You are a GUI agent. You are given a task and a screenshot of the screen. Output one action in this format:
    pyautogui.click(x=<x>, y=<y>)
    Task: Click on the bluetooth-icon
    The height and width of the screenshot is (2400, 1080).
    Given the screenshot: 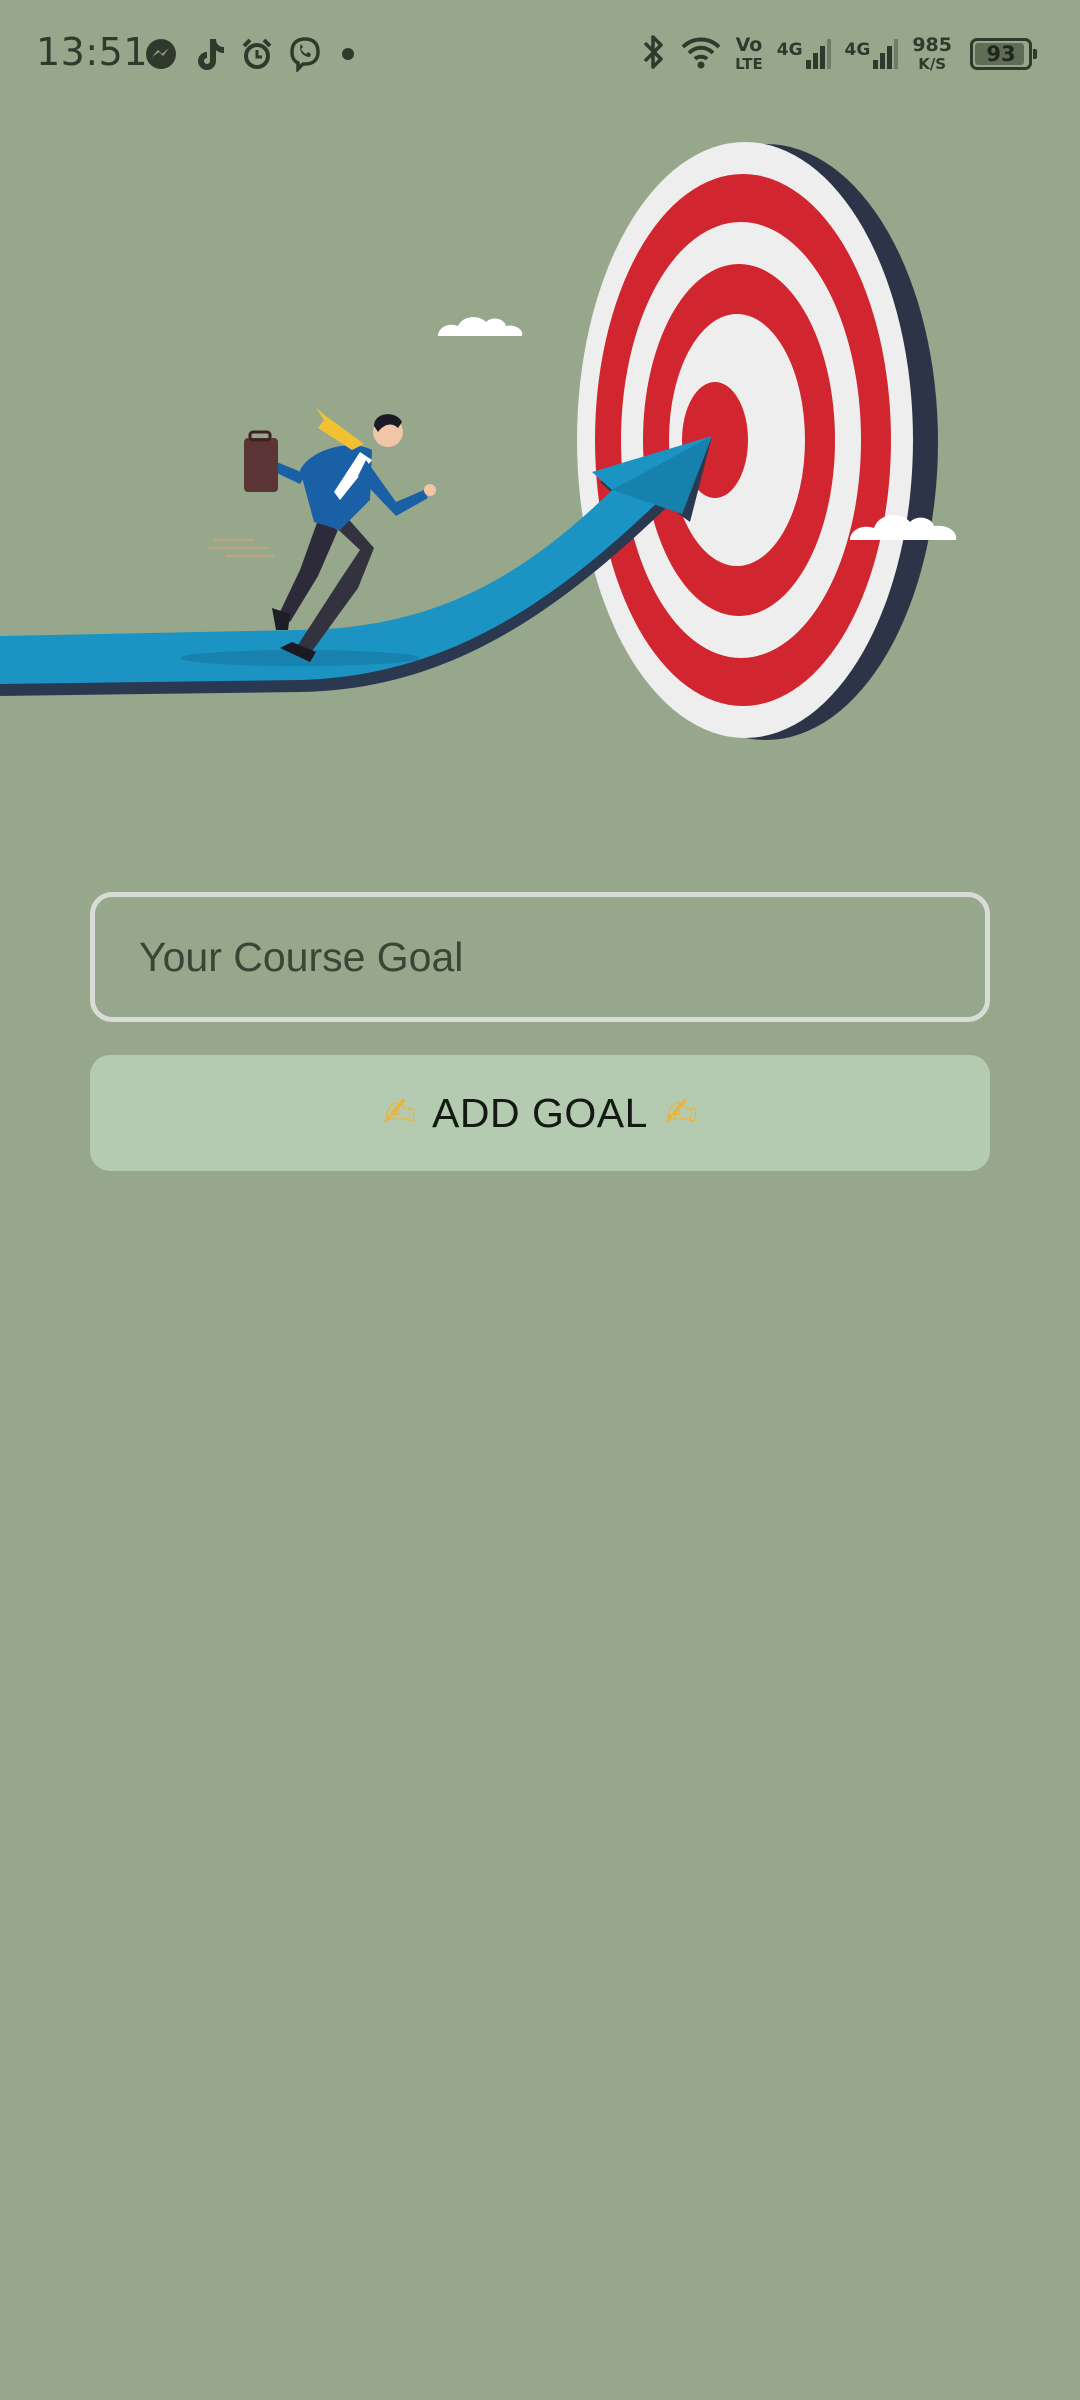 What is the action you would take?
    pyautogui.click(x=653, y=54)
    